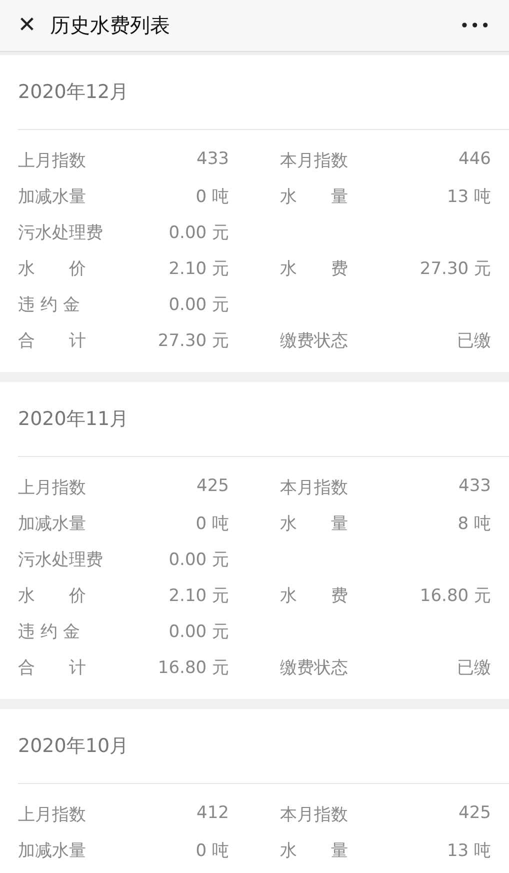 This screenshot has height=873, width=509. Describe the element at coordinates (73, 746) in the screenshot. I see `month-title: 2020年10月` at that location.